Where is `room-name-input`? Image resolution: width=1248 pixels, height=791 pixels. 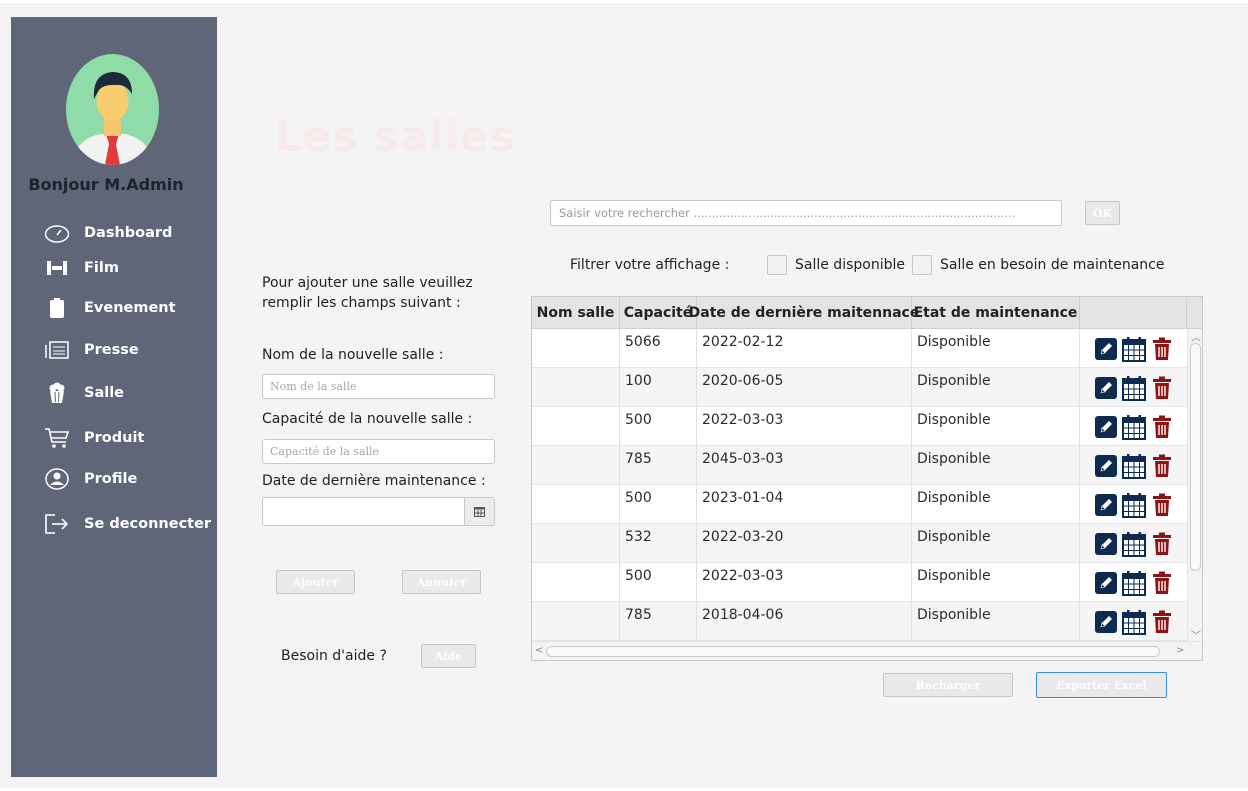 room-name-input is located at coordinates (378, 386).